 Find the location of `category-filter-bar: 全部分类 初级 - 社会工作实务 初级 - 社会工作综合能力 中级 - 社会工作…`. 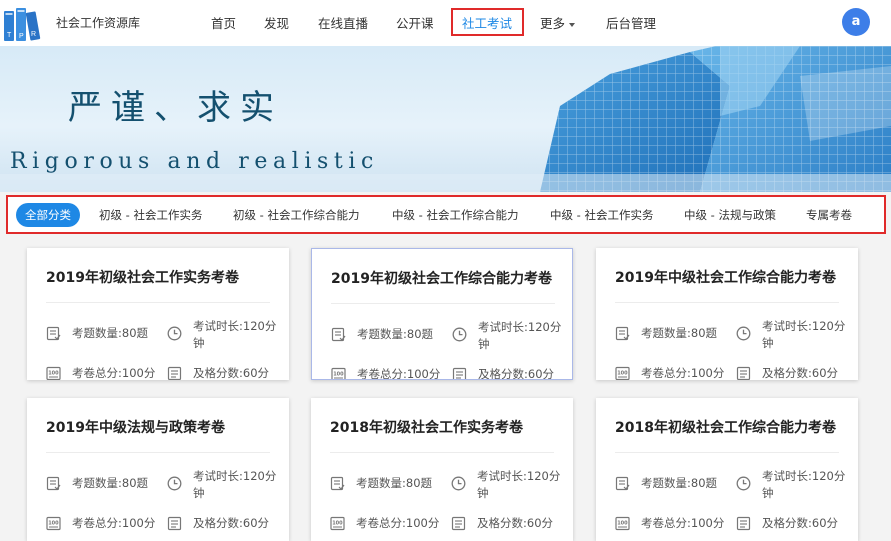

category-filter-bar: 全部分类 初级 - 社会工作实务 初级 - 社会工作综合能力 中级 - 社会工作… is located at coordinates (446, 214).